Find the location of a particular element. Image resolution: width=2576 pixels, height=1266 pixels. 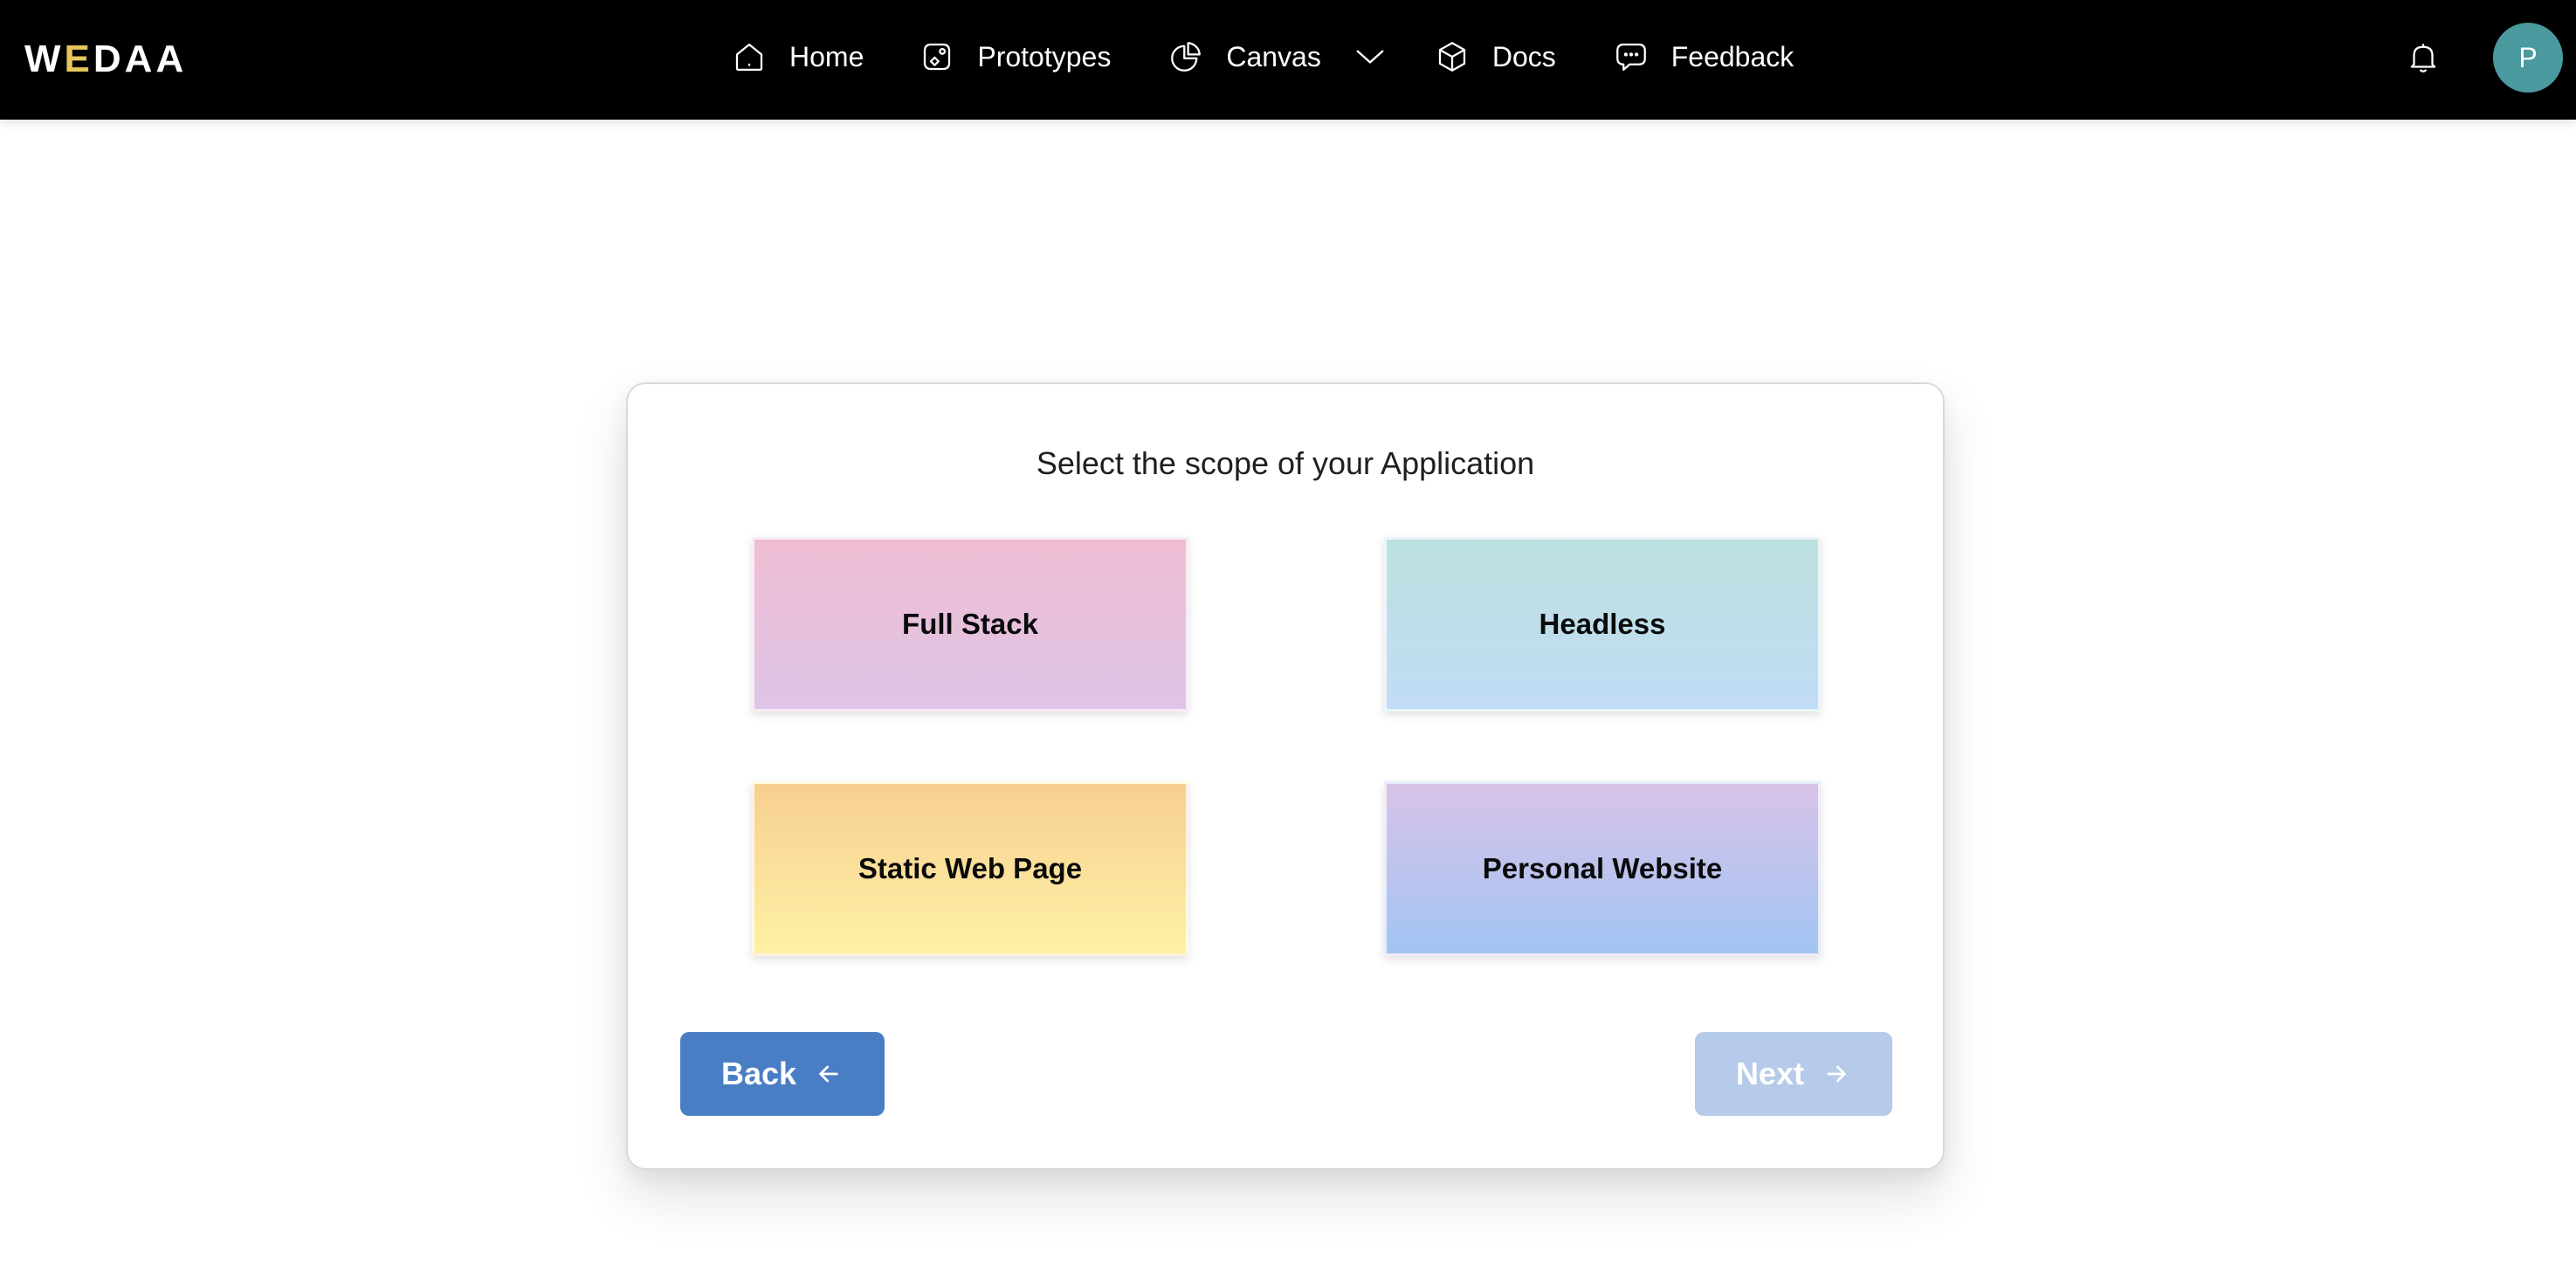

option-label: Personal Website is located at coordinates (1602, 868).